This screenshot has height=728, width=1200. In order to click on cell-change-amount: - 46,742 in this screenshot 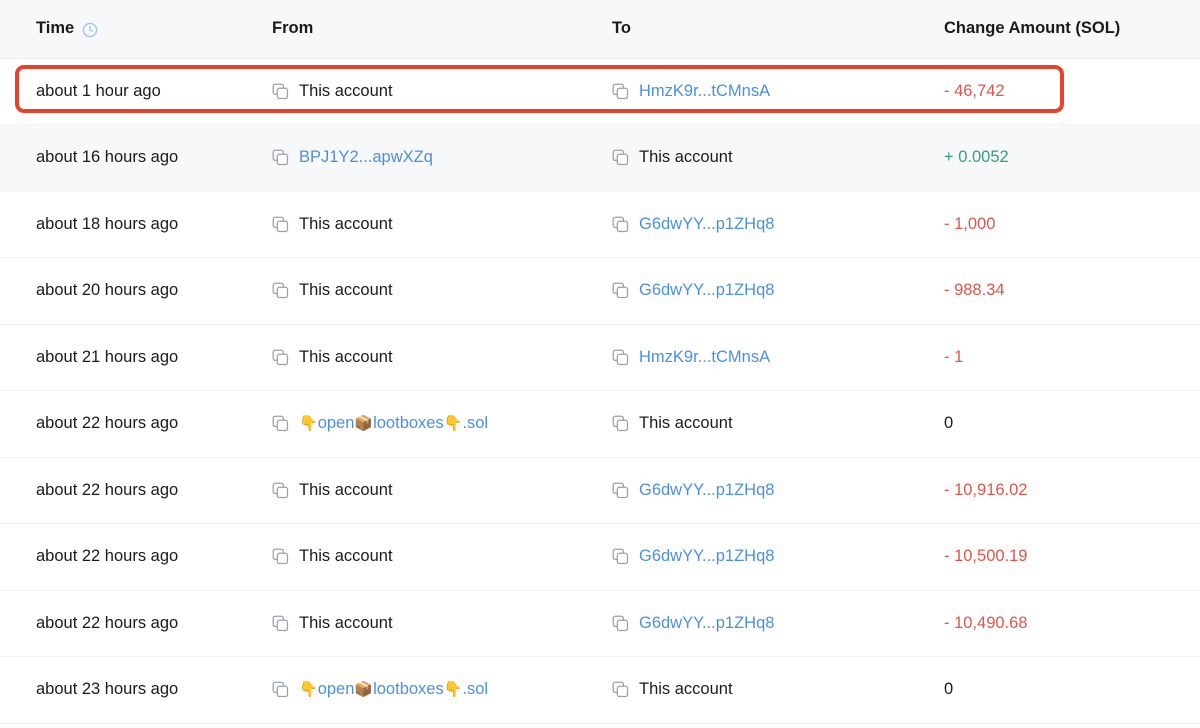, I will do `click(1072, 91)`.